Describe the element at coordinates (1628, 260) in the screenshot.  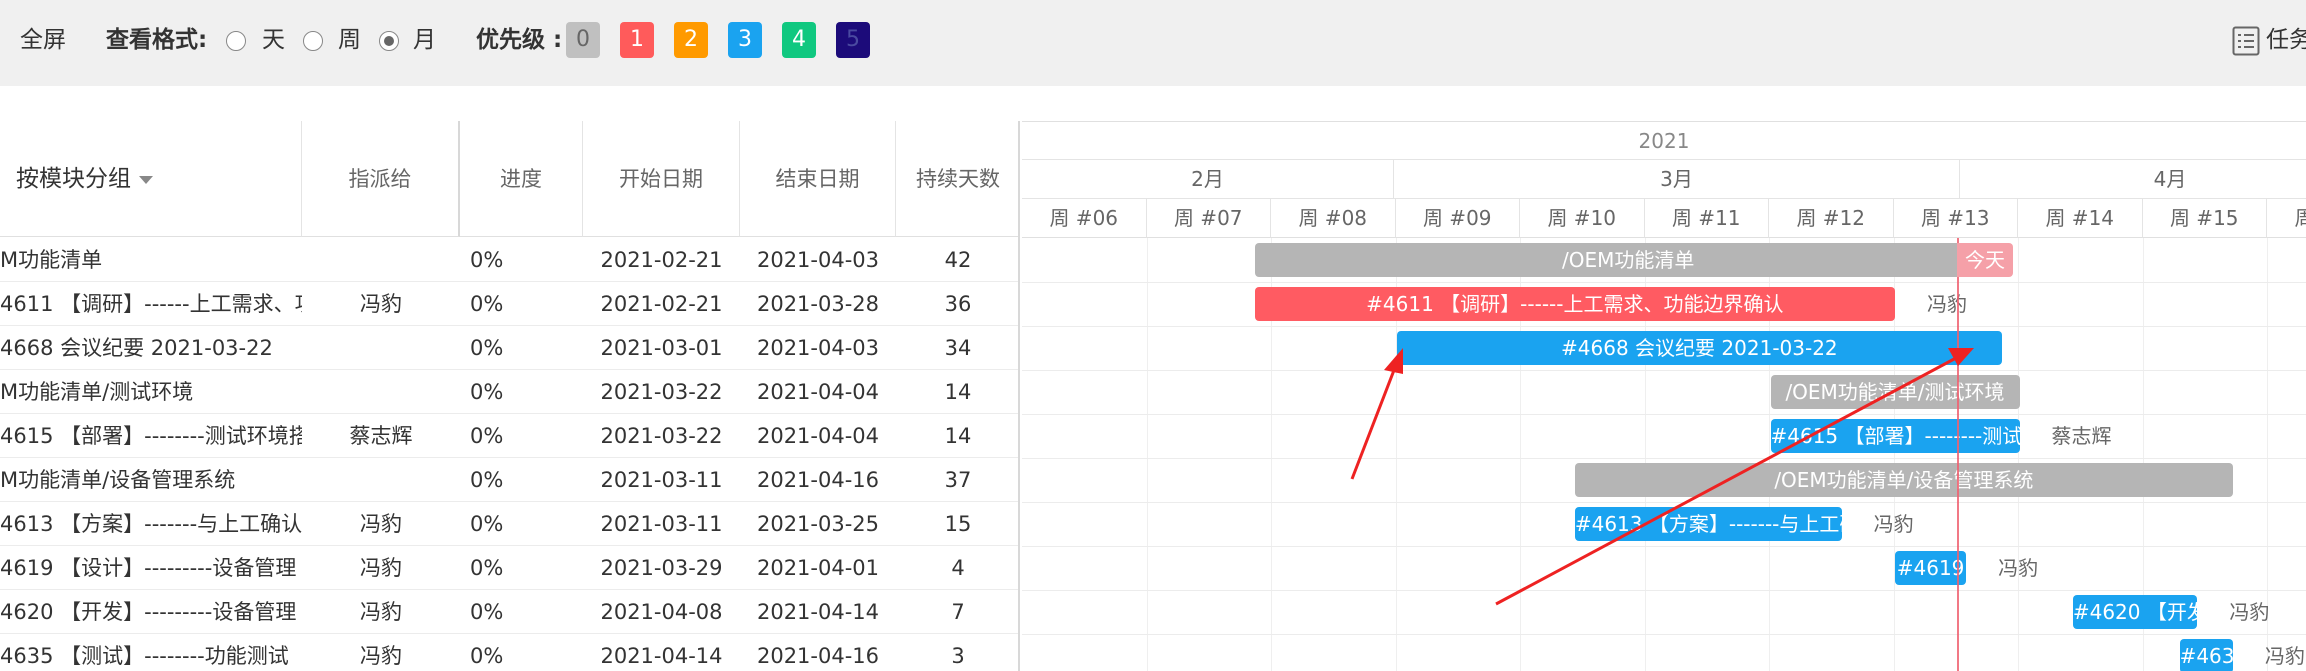
I see `gantt-bar: /OEM功能清单` at that location.